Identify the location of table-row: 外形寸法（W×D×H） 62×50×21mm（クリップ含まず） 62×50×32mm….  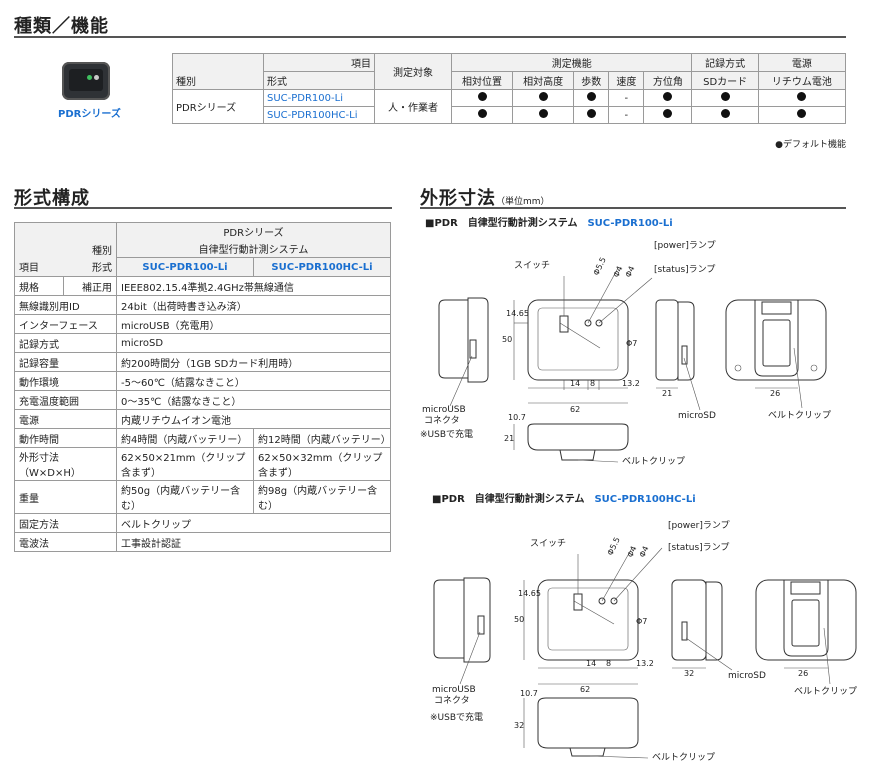
(202, 464).